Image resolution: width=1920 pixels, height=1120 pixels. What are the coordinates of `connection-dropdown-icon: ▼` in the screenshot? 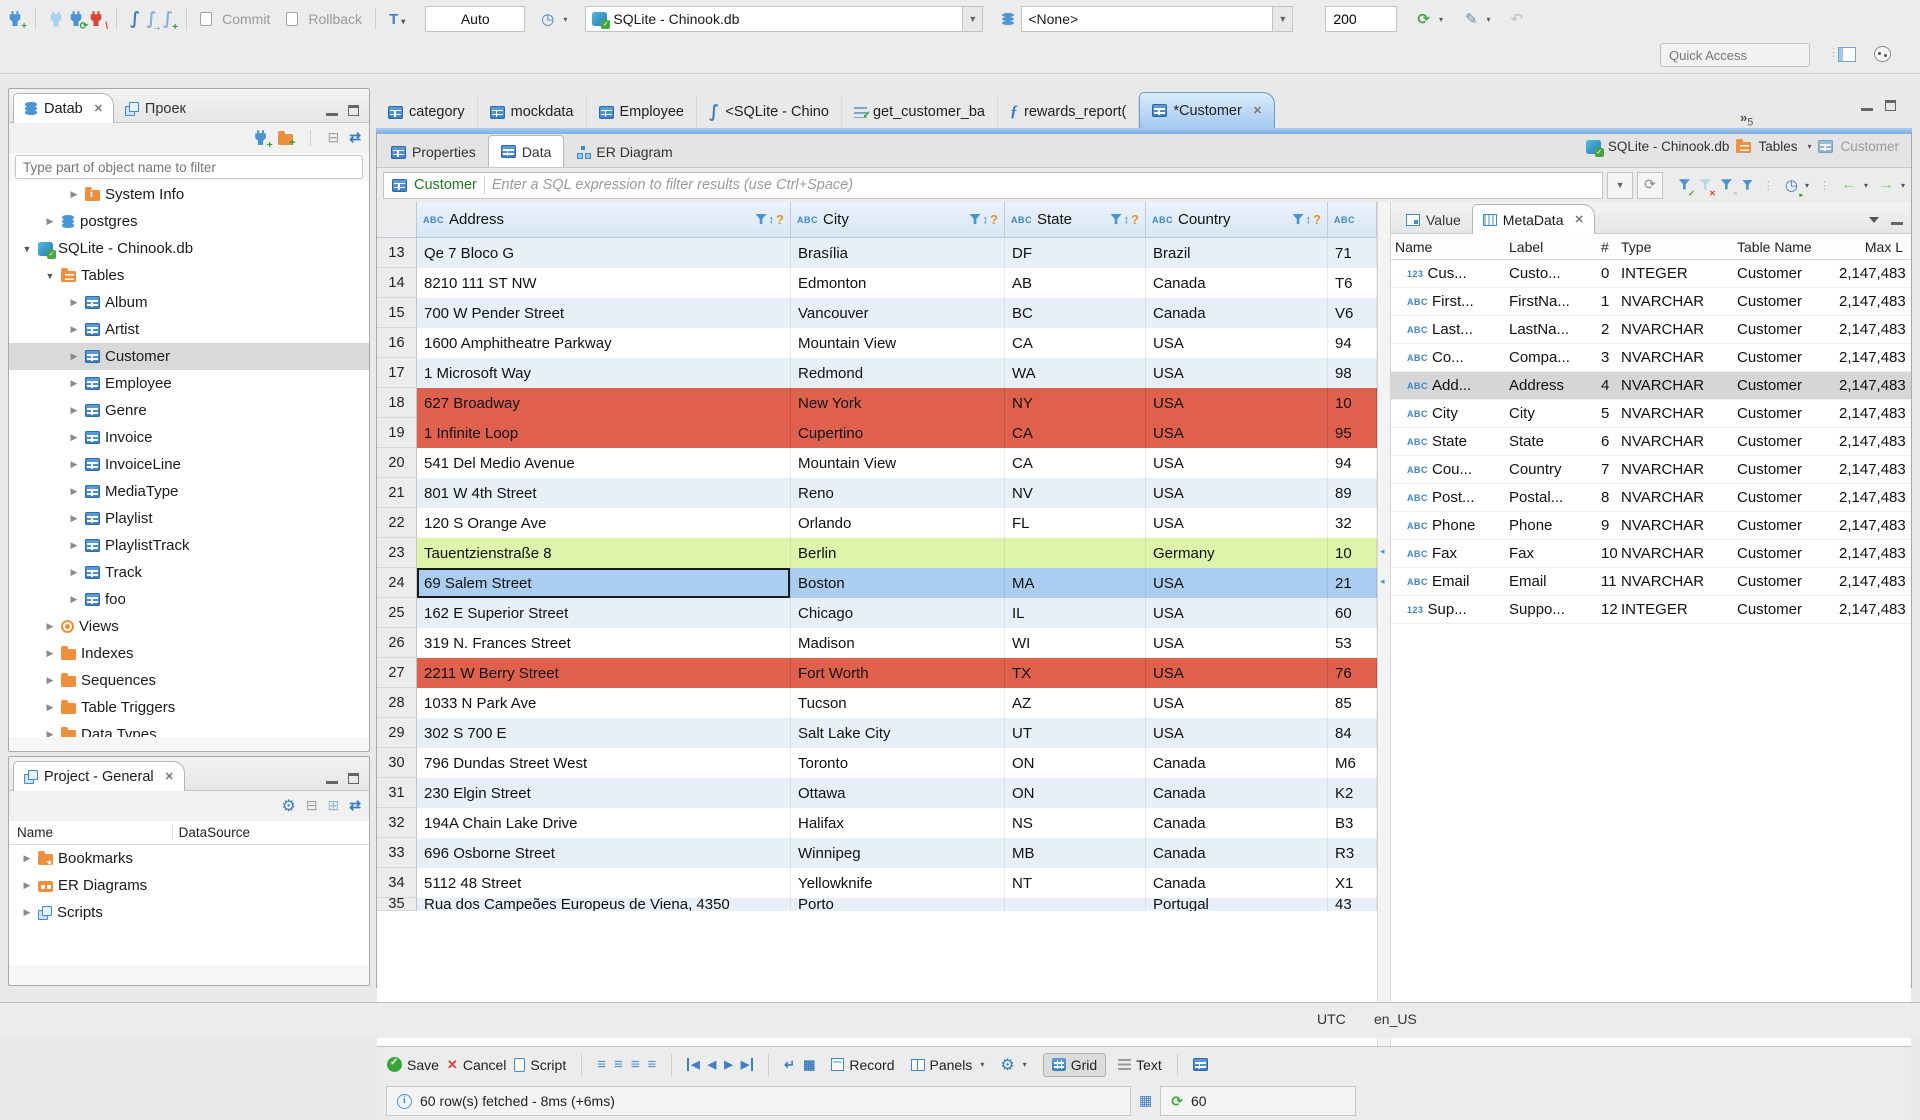 It's located at (972, 19).